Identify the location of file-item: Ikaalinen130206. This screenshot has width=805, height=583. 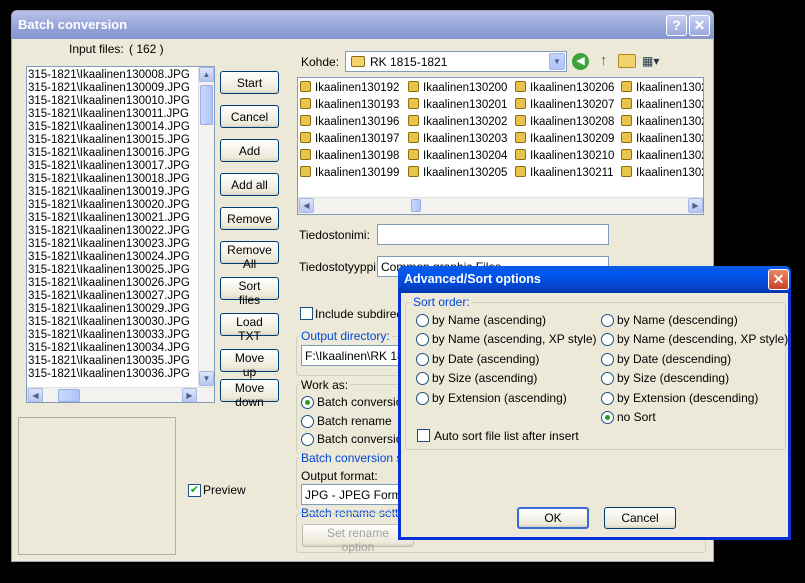
(564, 89).